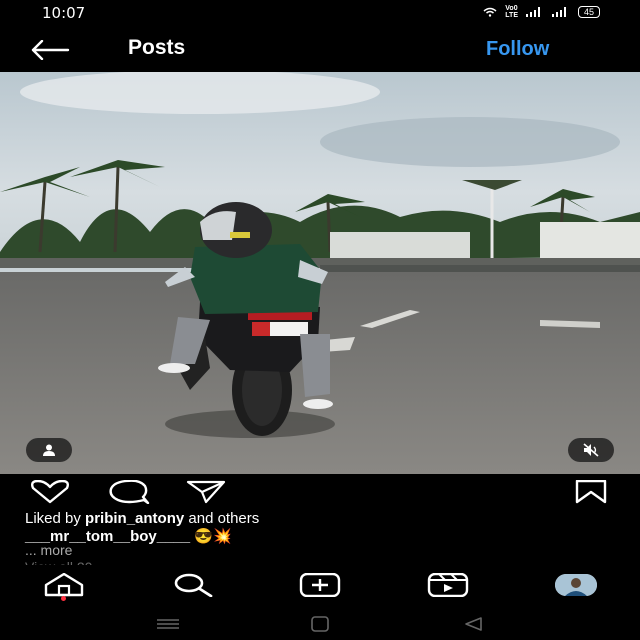 This screenshot has width=640, height=640. I want to click on likes-prefix: Liked by, so click(55, 518).